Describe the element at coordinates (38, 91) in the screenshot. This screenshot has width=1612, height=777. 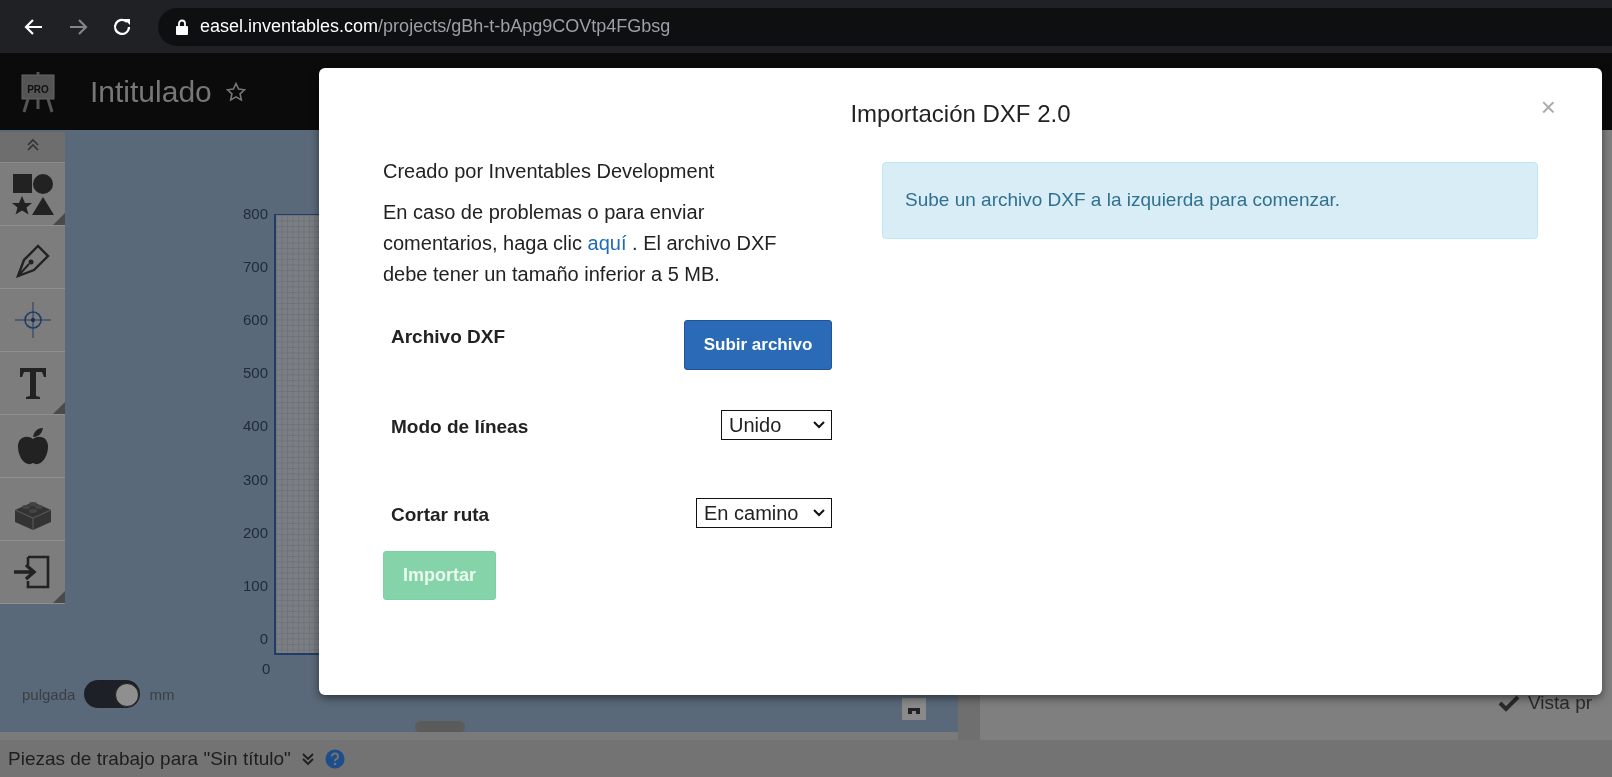
I see `easel-logo: PRO` at that location.